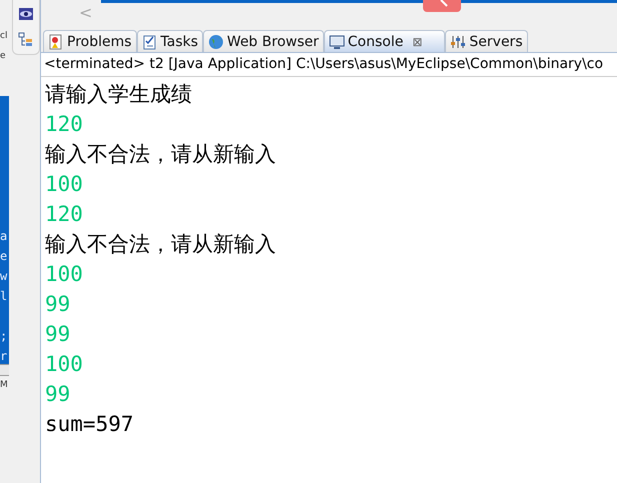  What do you see at coordinates (216, 42) in the screenshot?
I see `globe-icon` at bounding box center [216, 42].